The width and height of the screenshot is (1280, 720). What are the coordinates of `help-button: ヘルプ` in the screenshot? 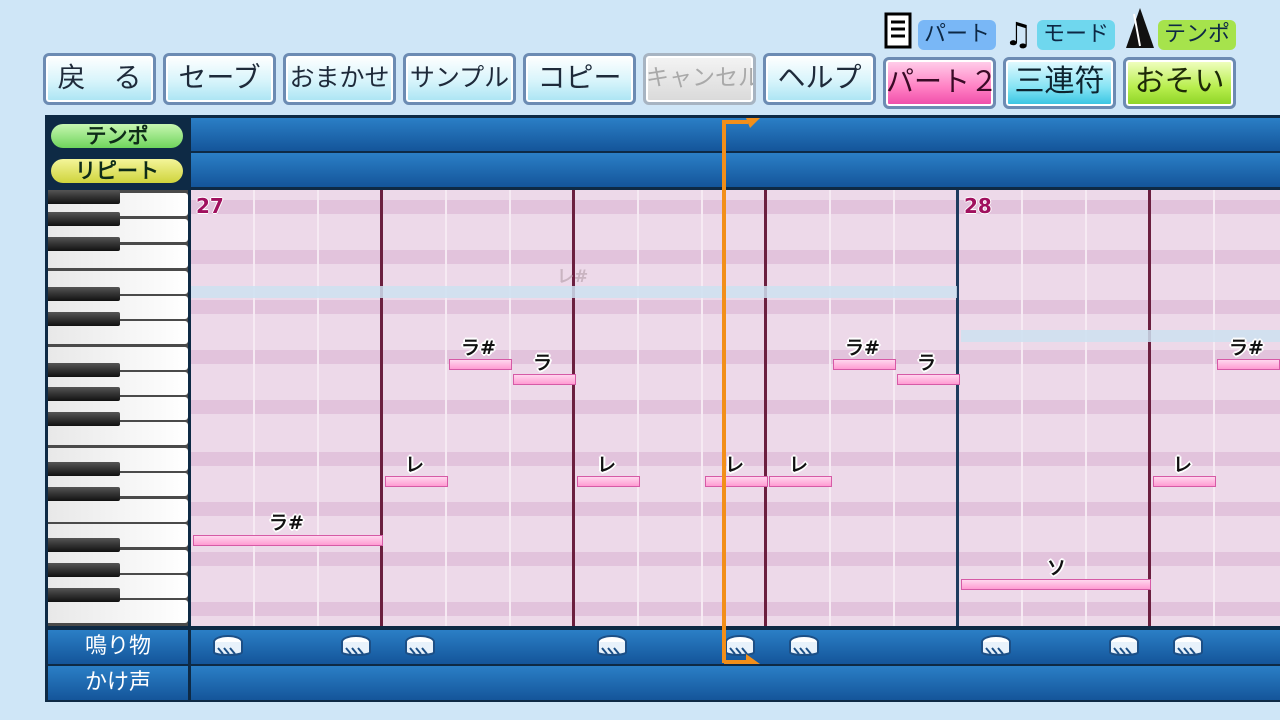 It's located at (819, 79).